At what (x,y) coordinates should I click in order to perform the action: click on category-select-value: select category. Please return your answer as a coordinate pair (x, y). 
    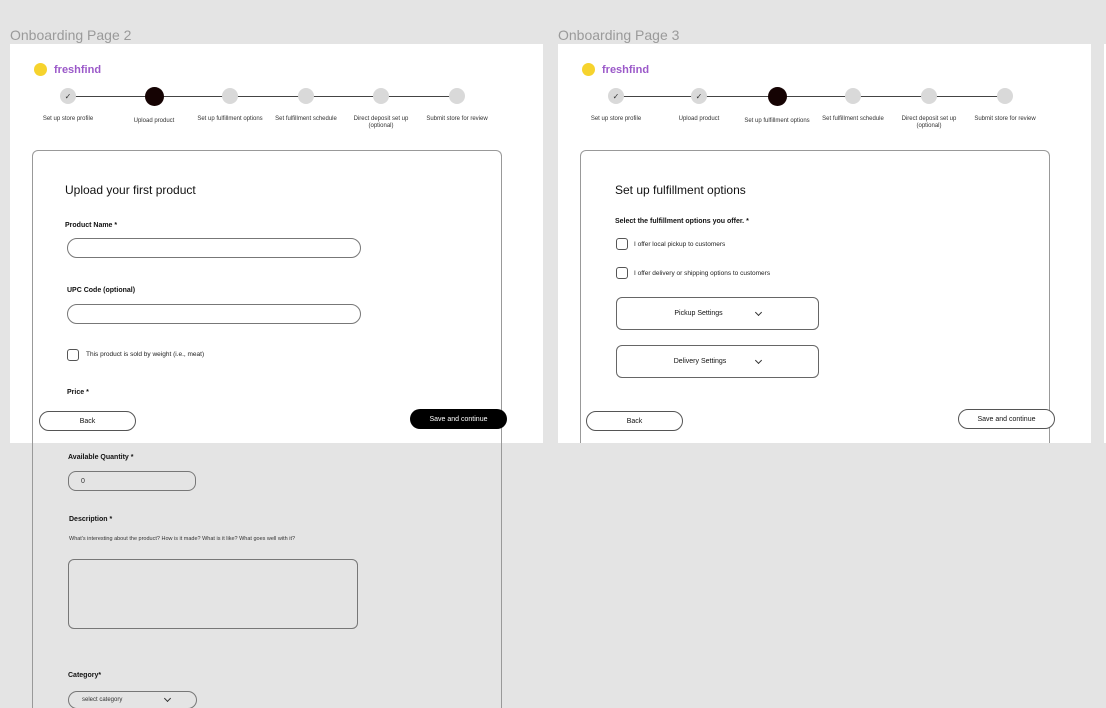
    Looking at the image, I should click on (102, 700).